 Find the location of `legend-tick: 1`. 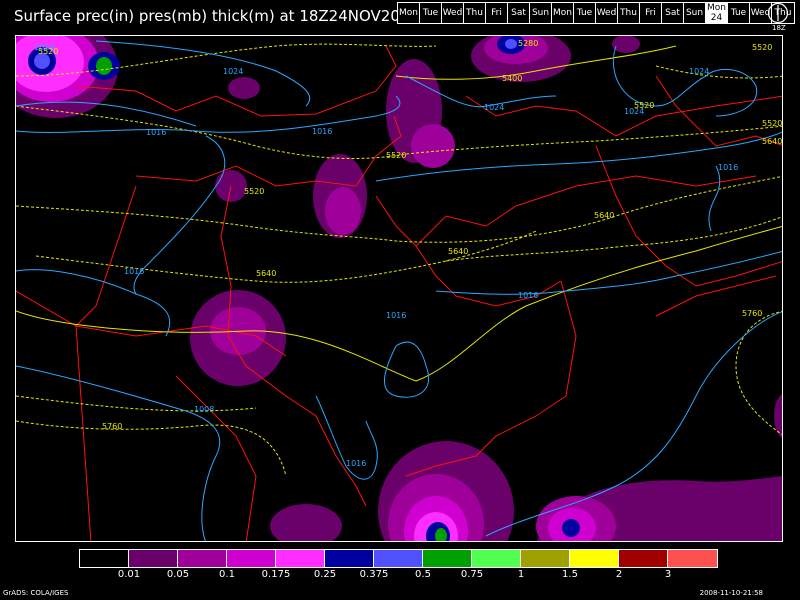

legend-tick: 1 is located at coordinates (521, 574).